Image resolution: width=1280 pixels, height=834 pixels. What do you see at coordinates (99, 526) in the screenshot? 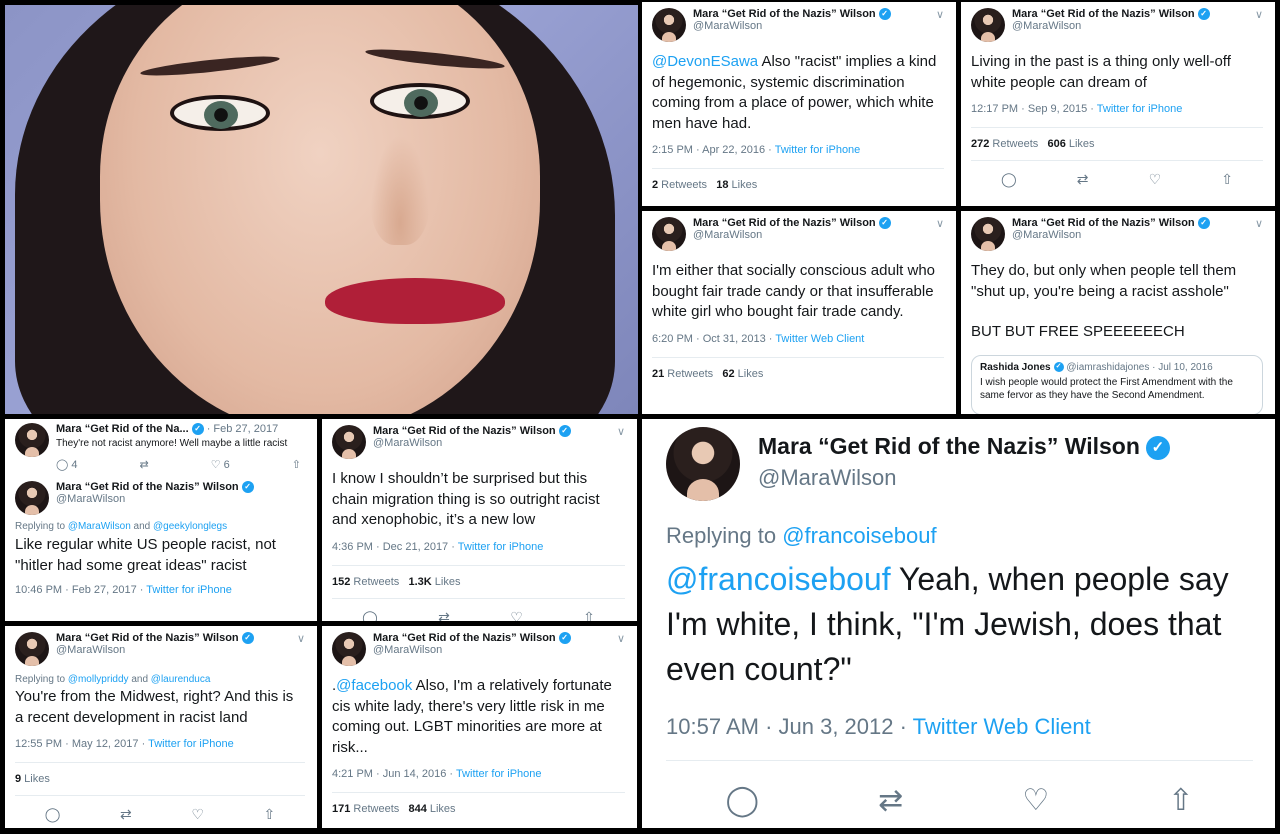
I see `replying-link-1: @MaraWilson` at bounding box center [99, 526].